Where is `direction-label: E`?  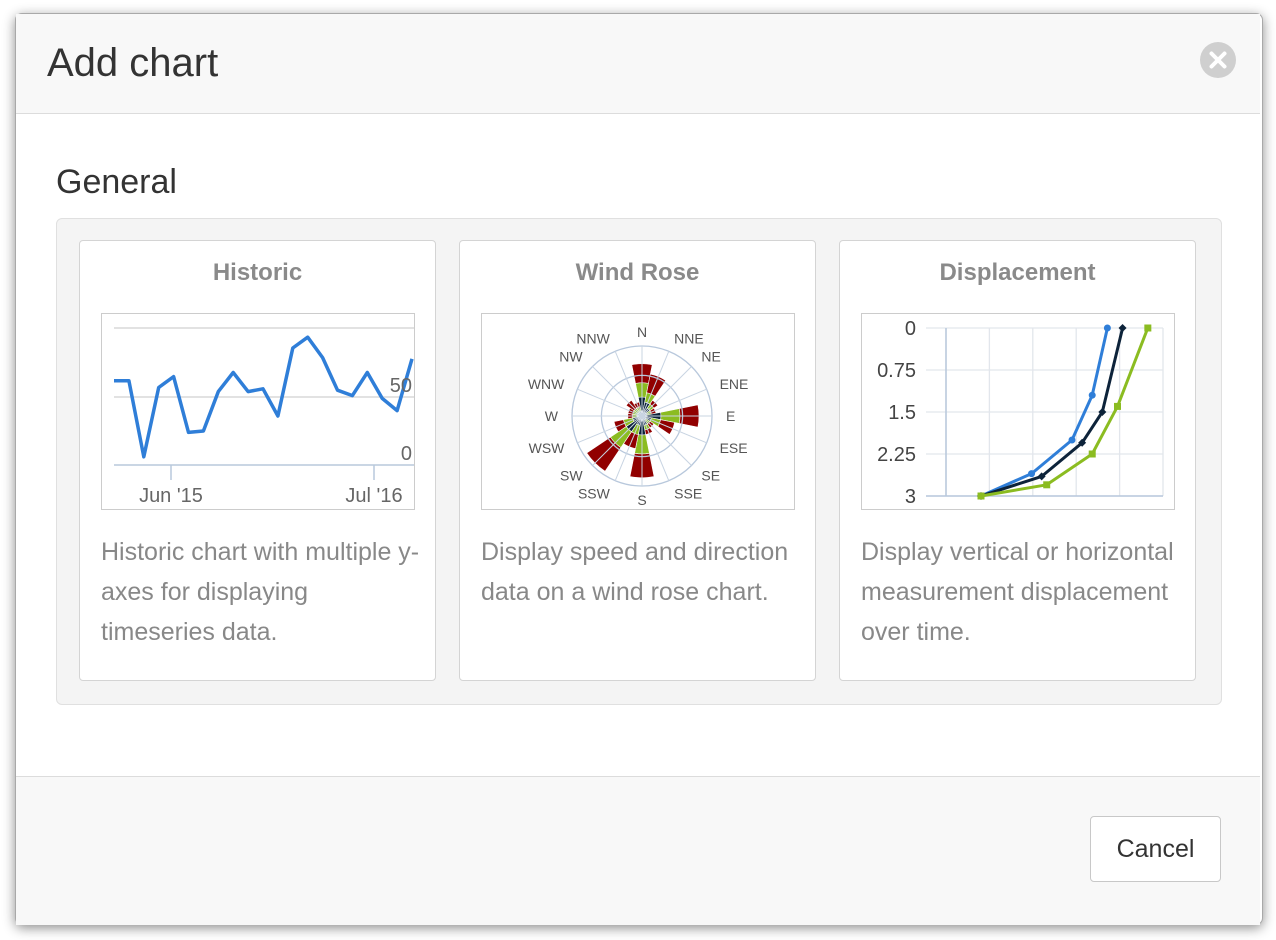 direction-label: E is located at coordinates (730, 416).